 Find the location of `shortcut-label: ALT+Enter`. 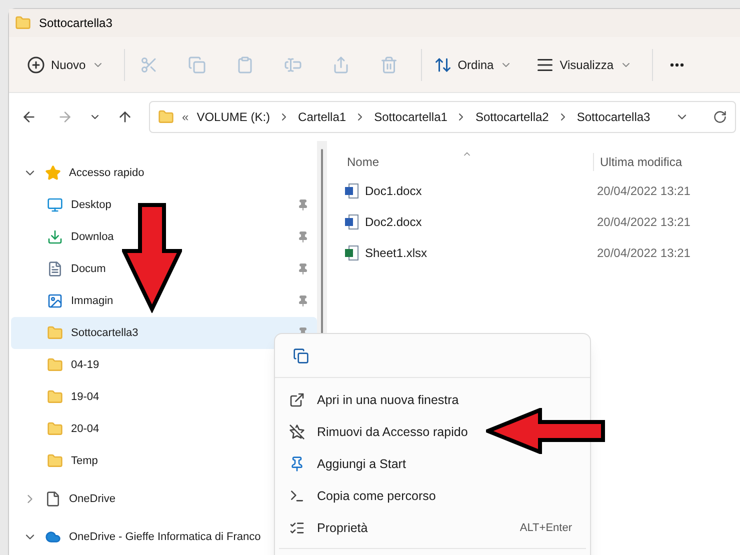

shortcut-label: ALT+Enter is located at coordinates (546, 528).